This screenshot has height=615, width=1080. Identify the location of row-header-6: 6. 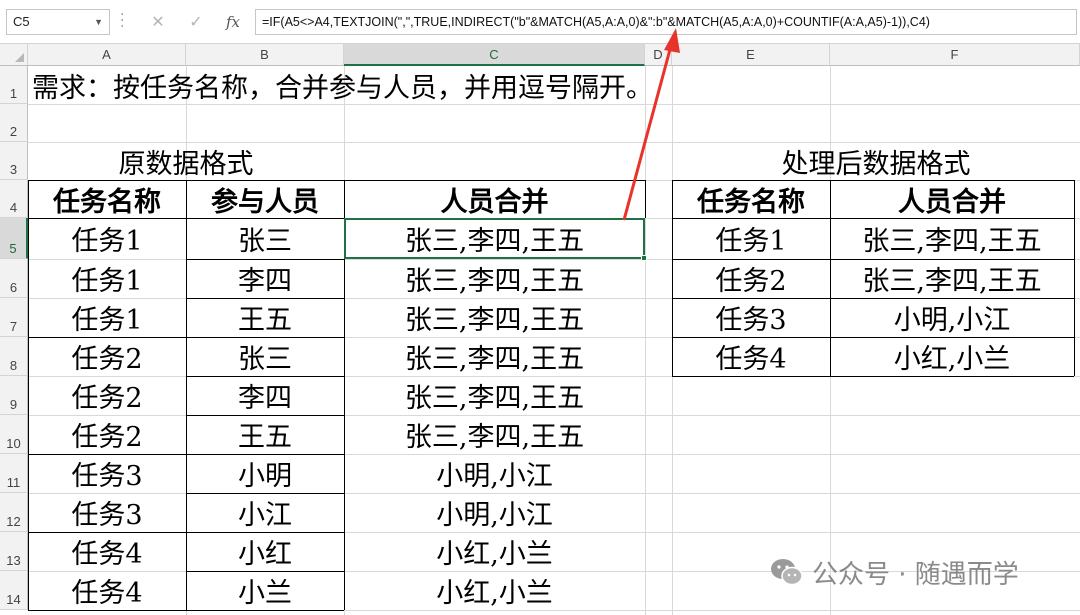
(14, 278).